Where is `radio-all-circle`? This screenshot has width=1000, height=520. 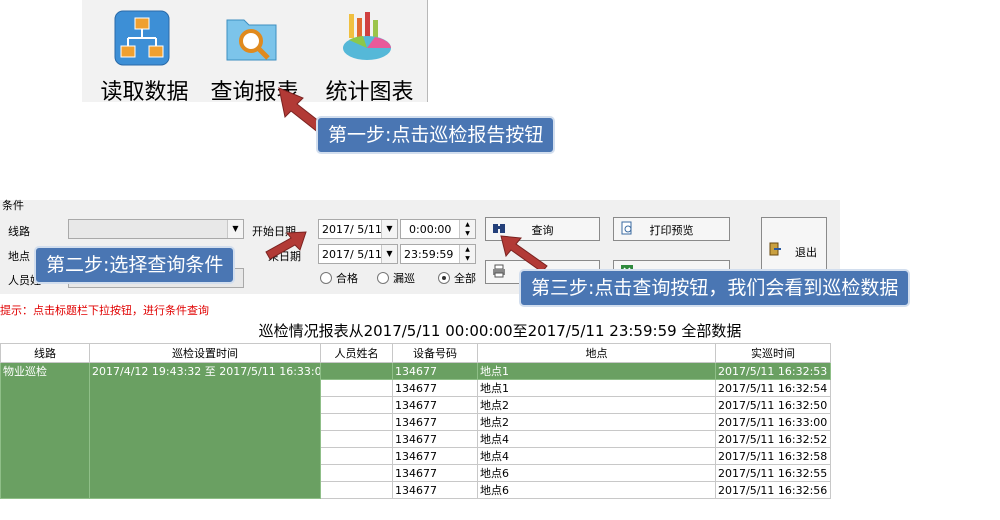
radio-all-circle is located at coordinates (444, 278).